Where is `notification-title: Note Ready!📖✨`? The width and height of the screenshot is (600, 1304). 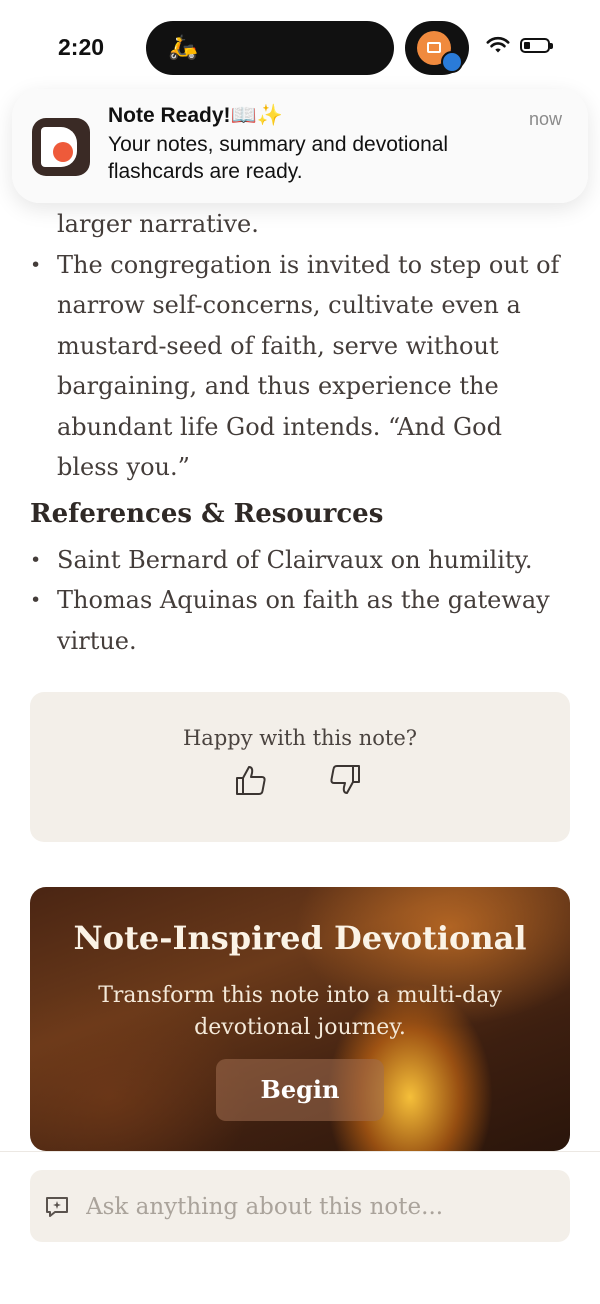 notification-title: Note Ready!📖✨ is located at coordinates (195, 115).